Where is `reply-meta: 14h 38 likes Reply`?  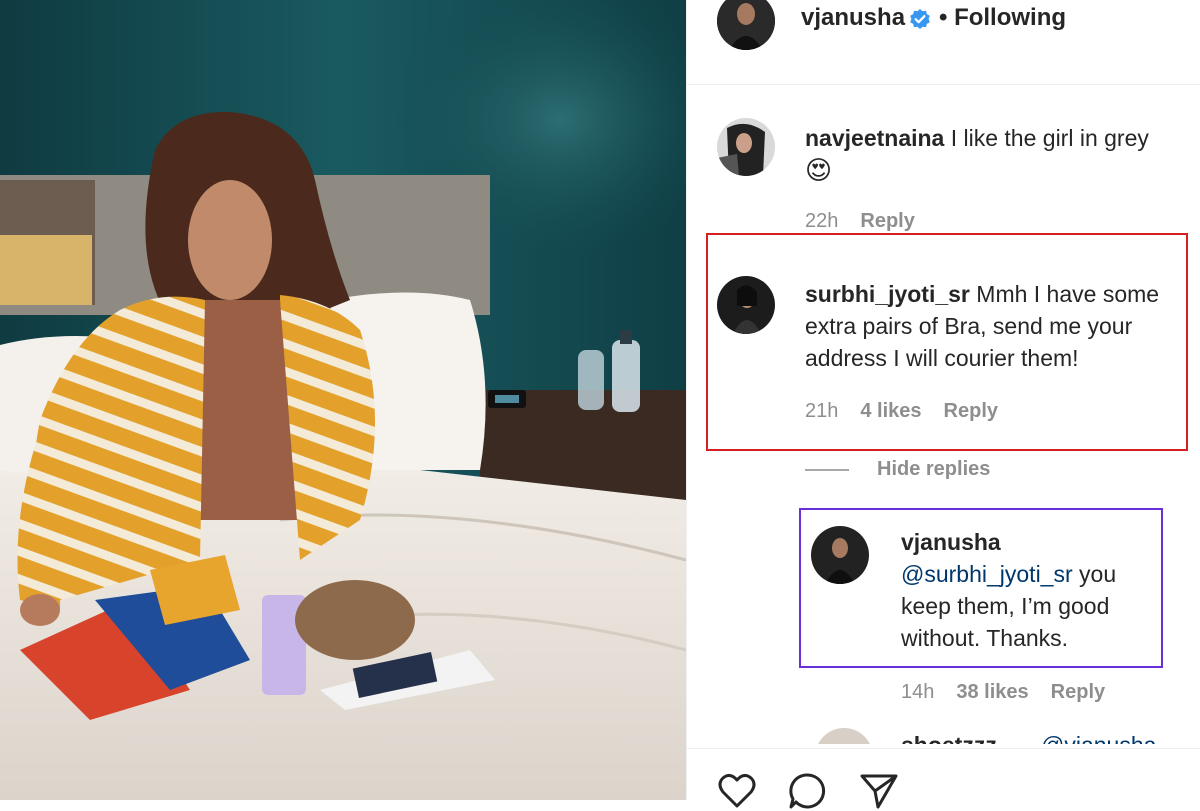
reply-meta: 14h 38 likes Reply is located at coordinates (1003, 692).